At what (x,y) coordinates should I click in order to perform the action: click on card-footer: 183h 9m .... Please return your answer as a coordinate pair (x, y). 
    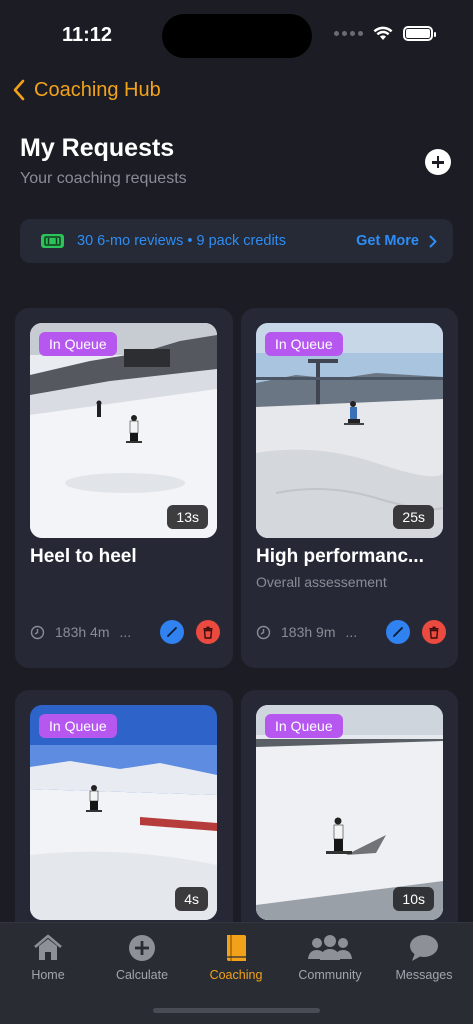
    Looking at the image, I should click on (351, 632).